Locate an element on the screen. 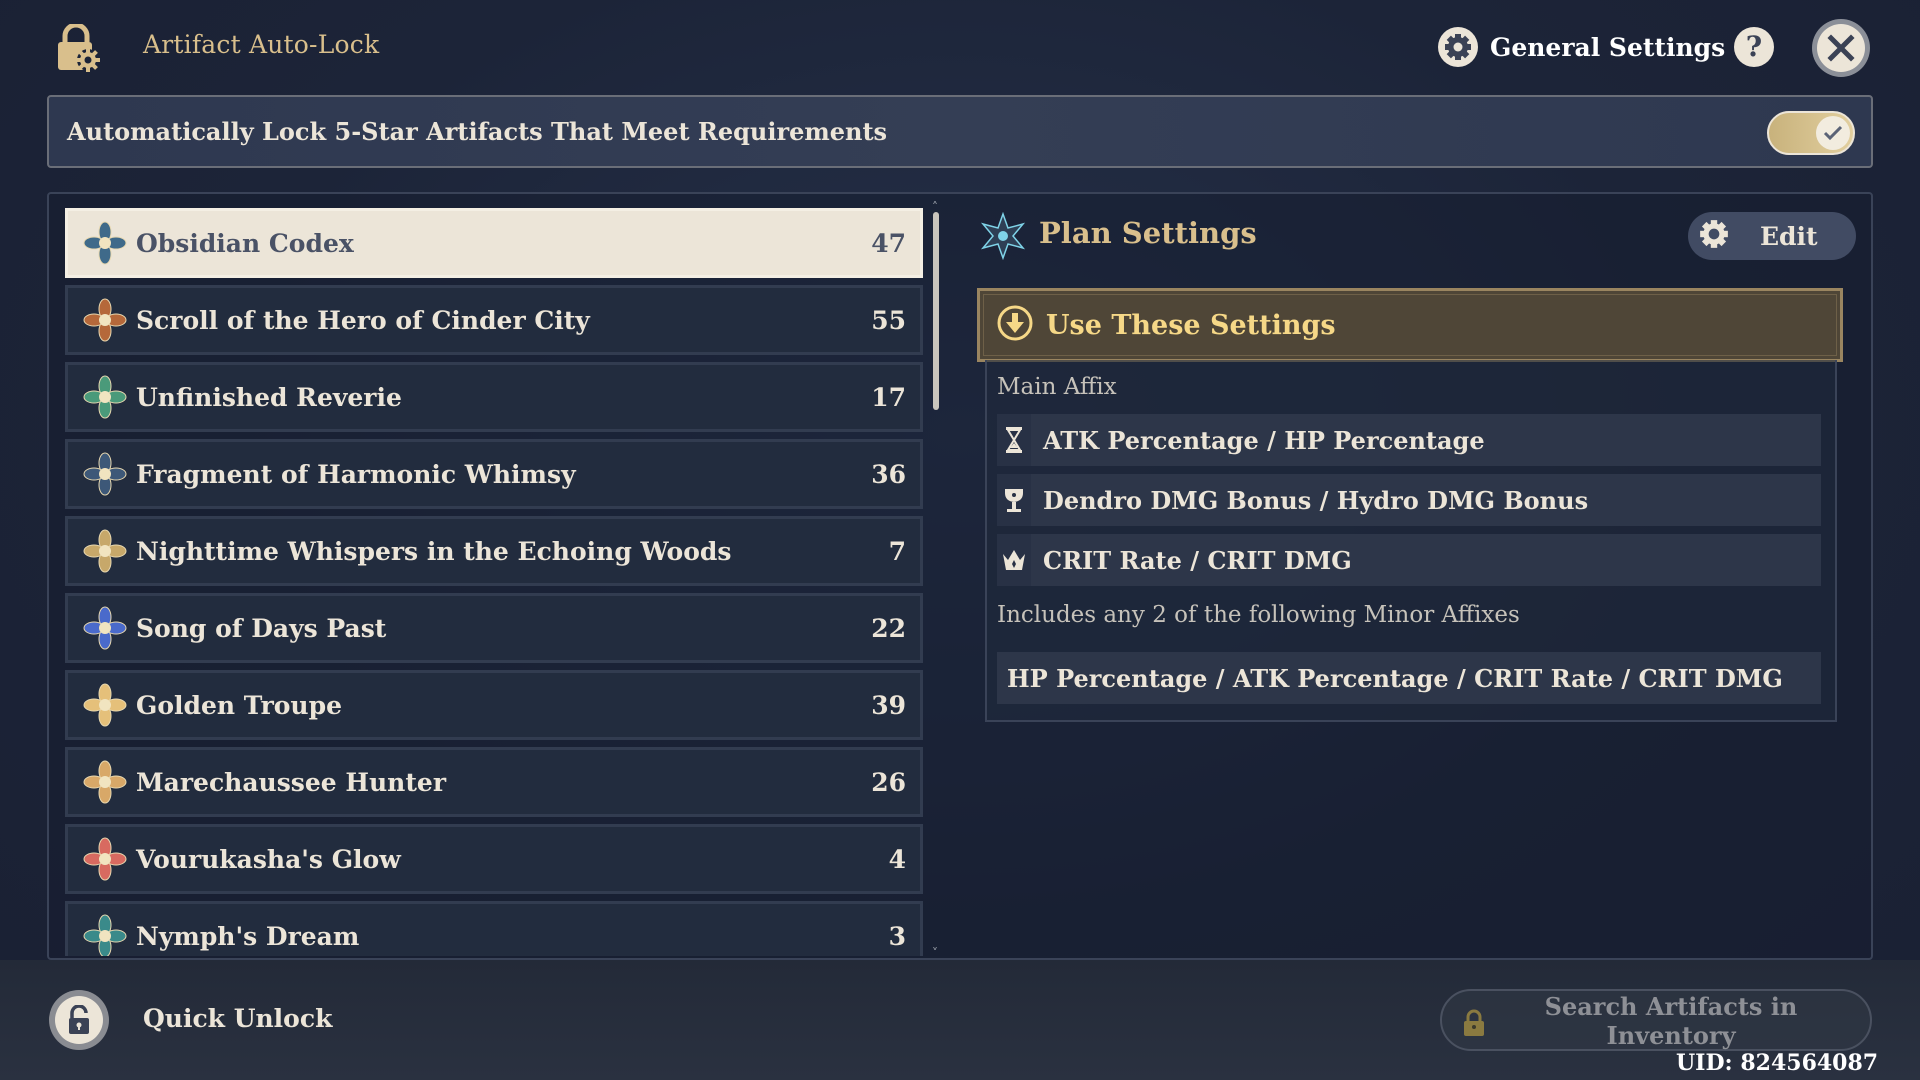  obsidian-codex-icon is located at coordinates (1003, 236).